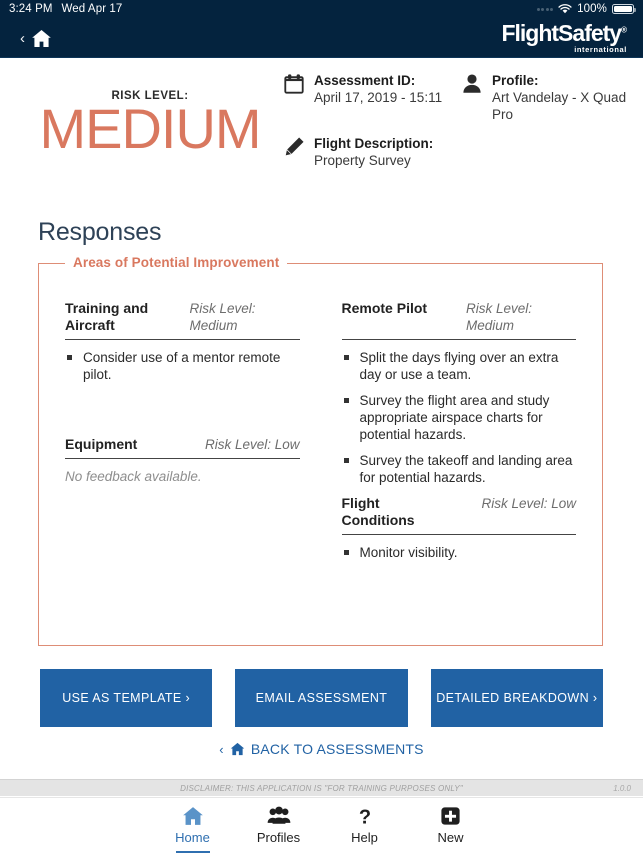 The width and height of the screenshot is (643, 857). I want to click on feedback-list: Monitor visibility., so click(459, 552).